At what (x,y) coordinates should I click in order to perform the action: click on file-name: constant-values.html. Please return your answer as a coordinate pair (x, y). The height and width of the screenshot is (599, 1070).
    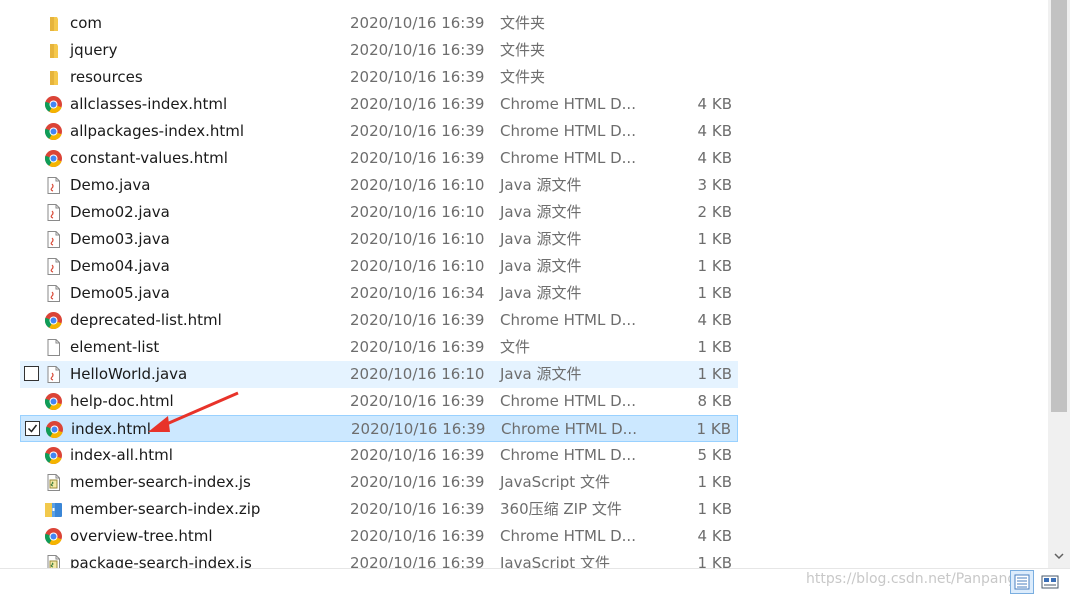
    Looking at the image, I should click on (149, 158).